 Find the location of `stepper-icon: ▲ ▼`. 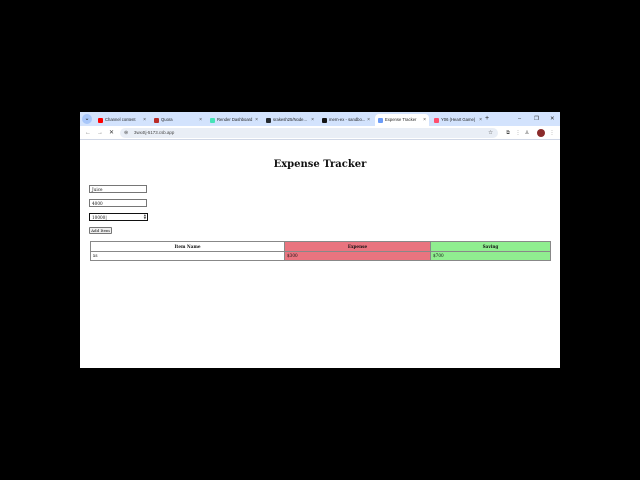

stepper-icon: ▲ ▼ is located at coordinates (145, 217).